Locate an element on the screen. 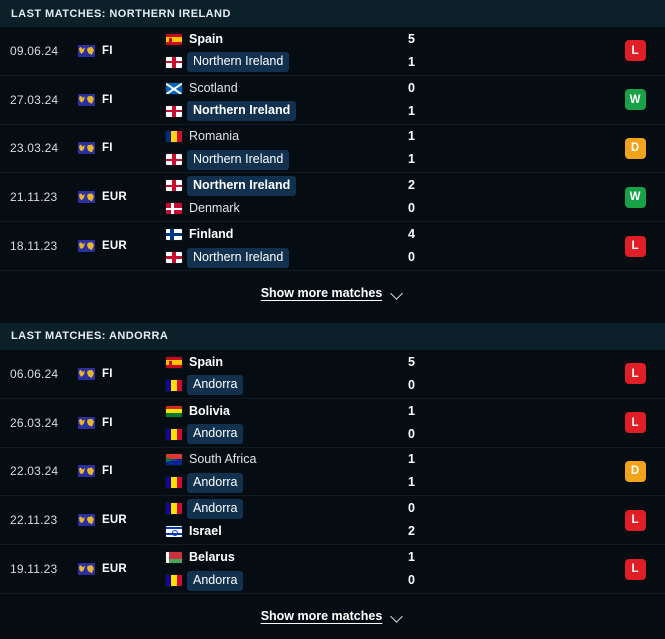 This screenshot has height=639, width=665. ni-flag-icon is located at coordinates (174, 160).